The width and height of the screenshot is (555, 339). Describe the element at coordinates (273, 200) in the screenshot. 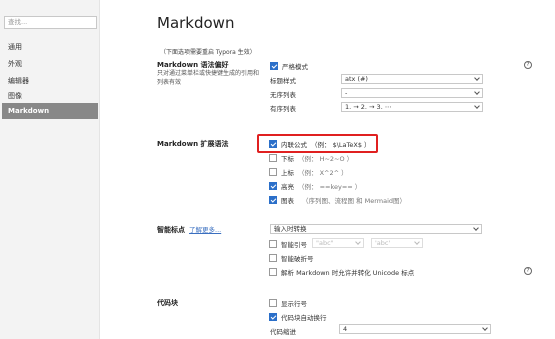

I see `diagrams-checkbox` at that location.